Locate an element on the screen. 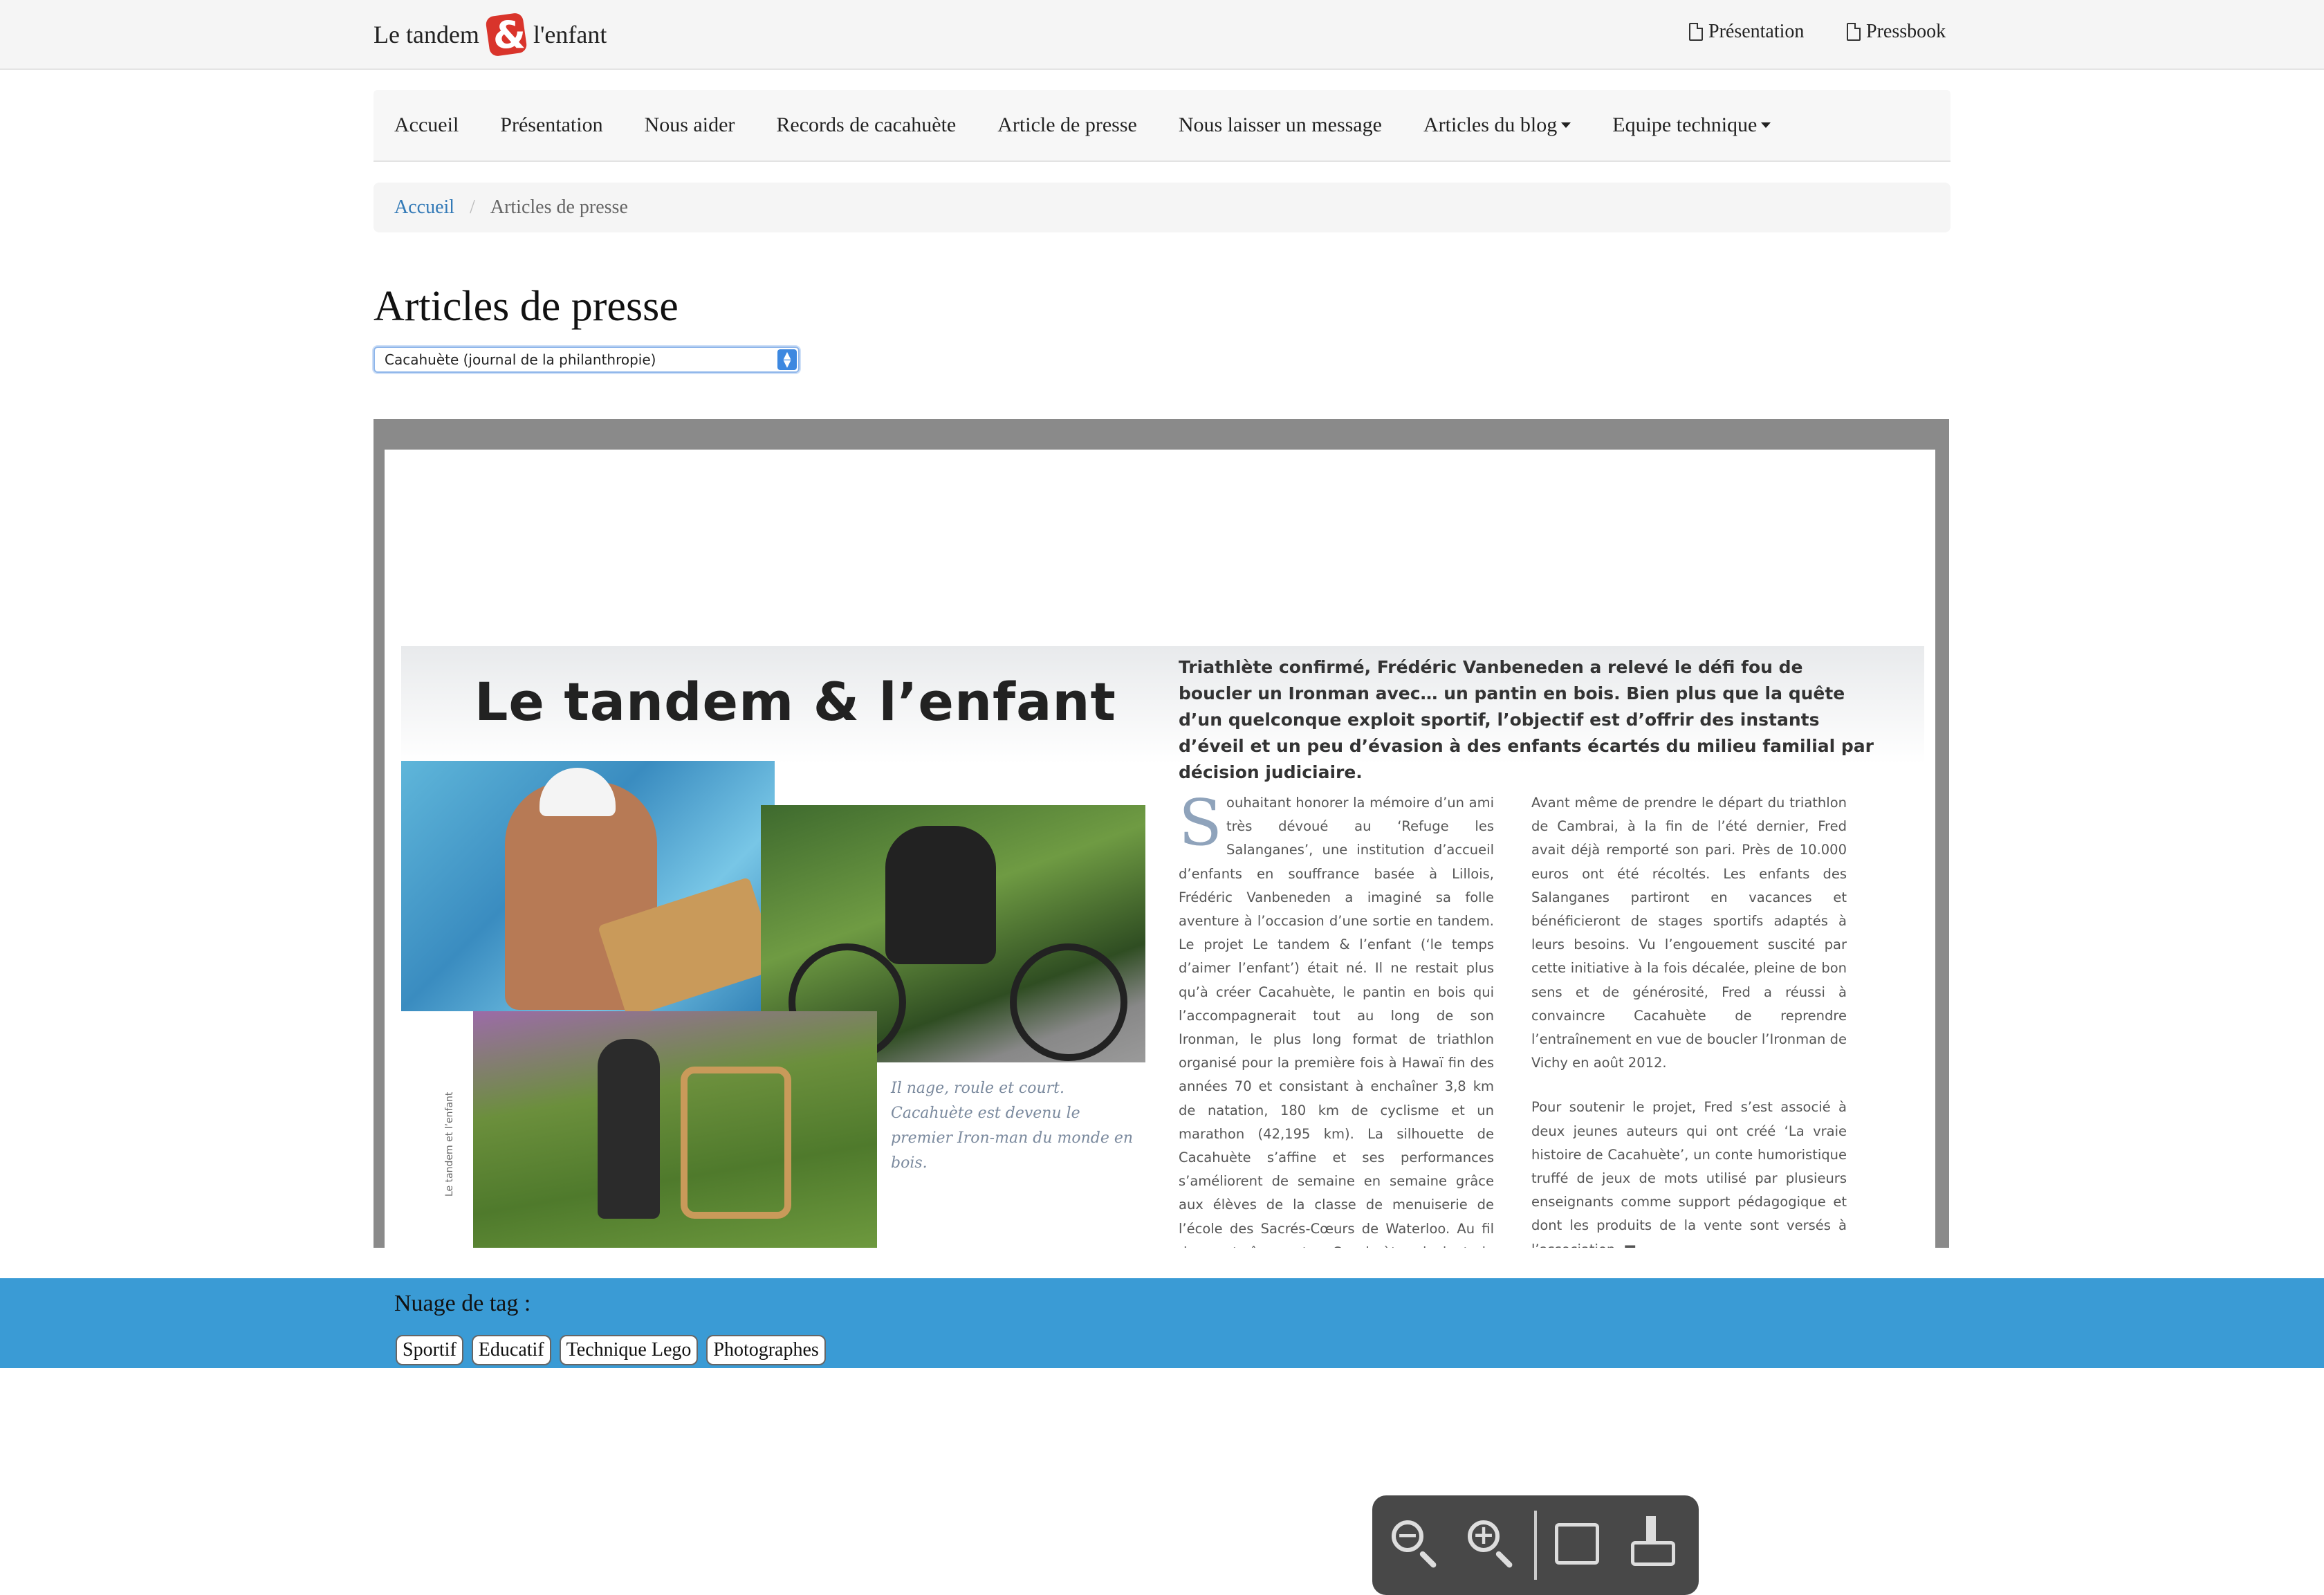 The image size is (2324, 1595). article-title: Le tandem & l’enfant is located at coordinates (795, 702).